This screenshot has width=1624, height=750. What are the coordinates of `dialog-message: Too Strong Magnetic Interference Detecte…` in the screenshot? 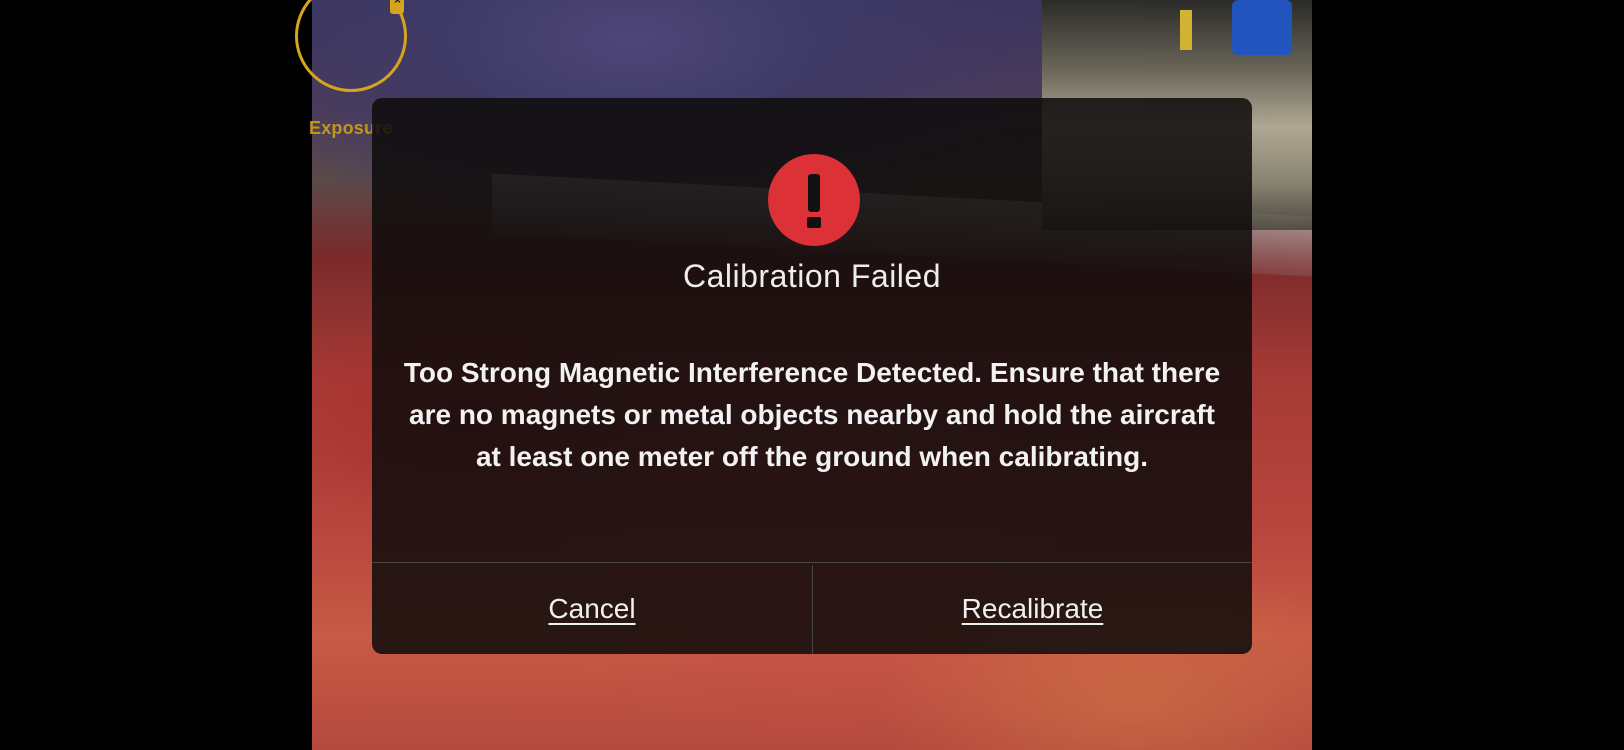 It's located at (812, 414).